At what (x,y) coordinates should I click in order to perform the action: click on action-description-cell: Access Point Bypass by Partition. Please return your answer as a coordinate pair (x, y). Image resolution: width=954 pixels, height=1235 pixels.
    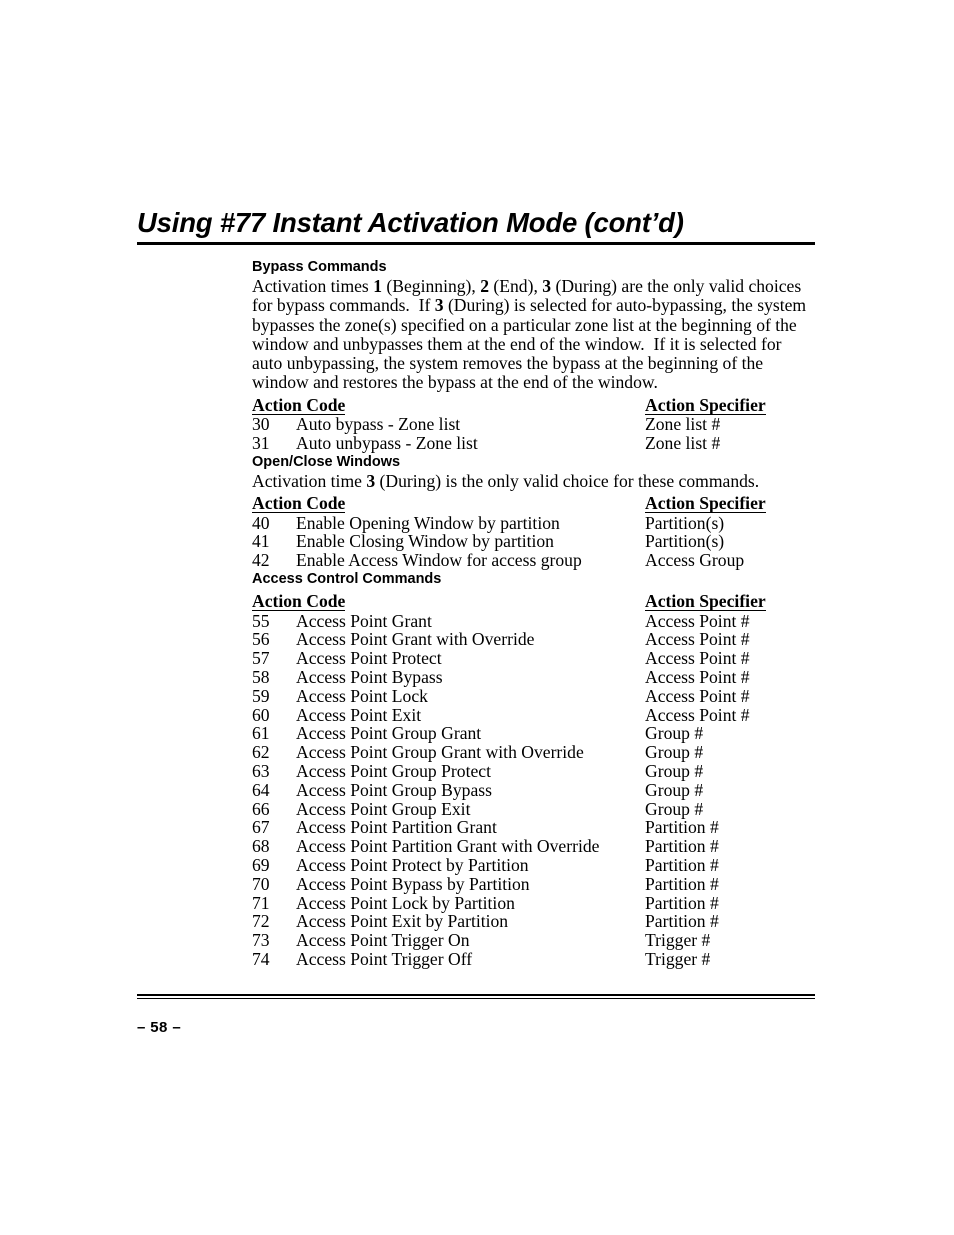
    Looking at the image, I should click on (413, 883).